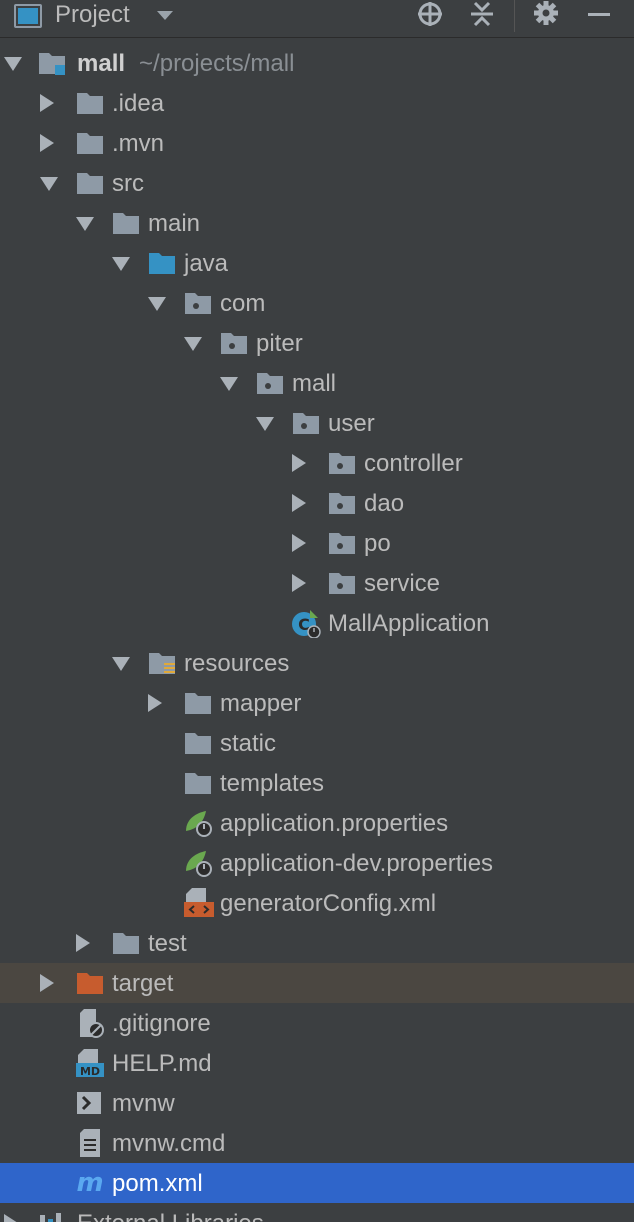 The image size is (634, 1222). I want to click on tree-item-mall-root: mall ~/projects/mall, so click(317, 63).